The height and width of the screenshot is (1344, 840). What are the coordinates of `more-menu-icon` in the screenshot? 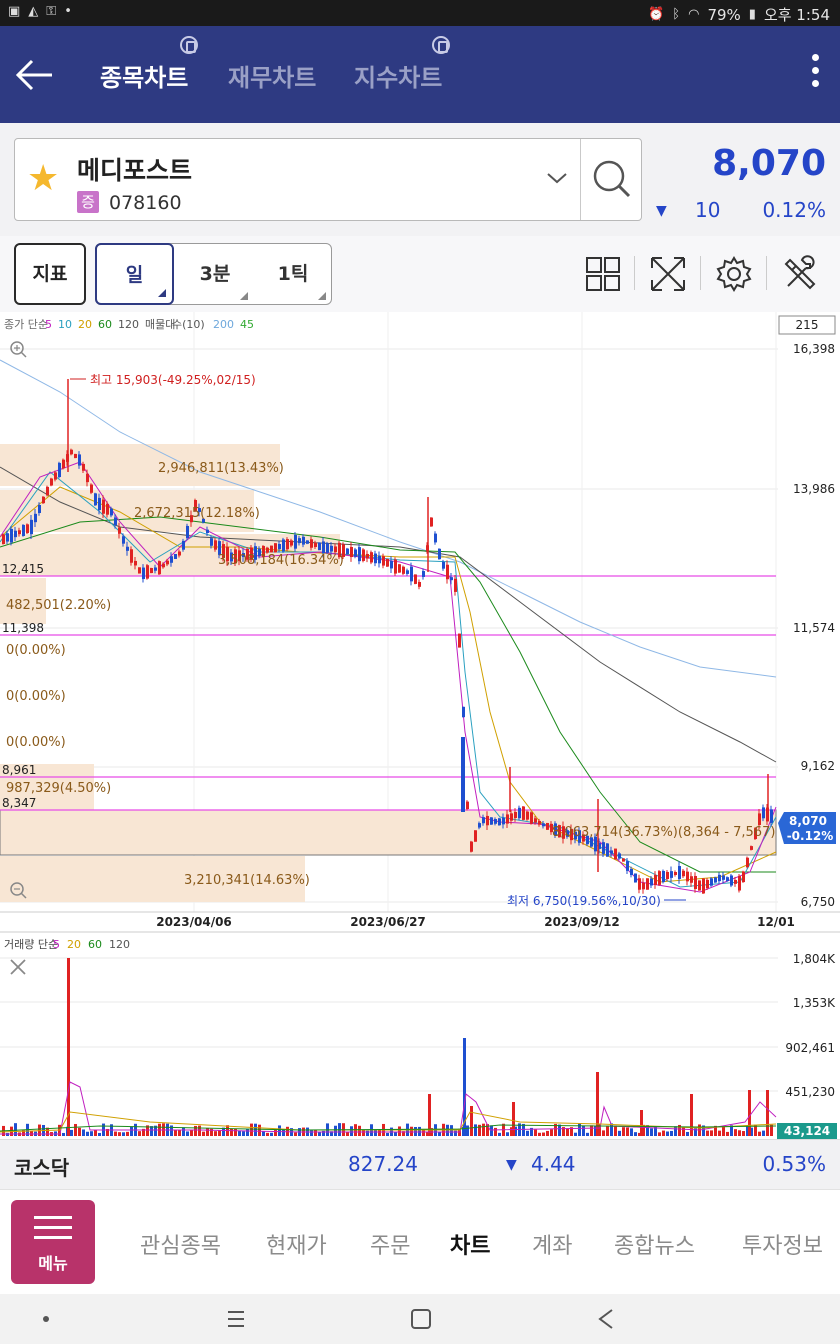 It's located at (816, 74).